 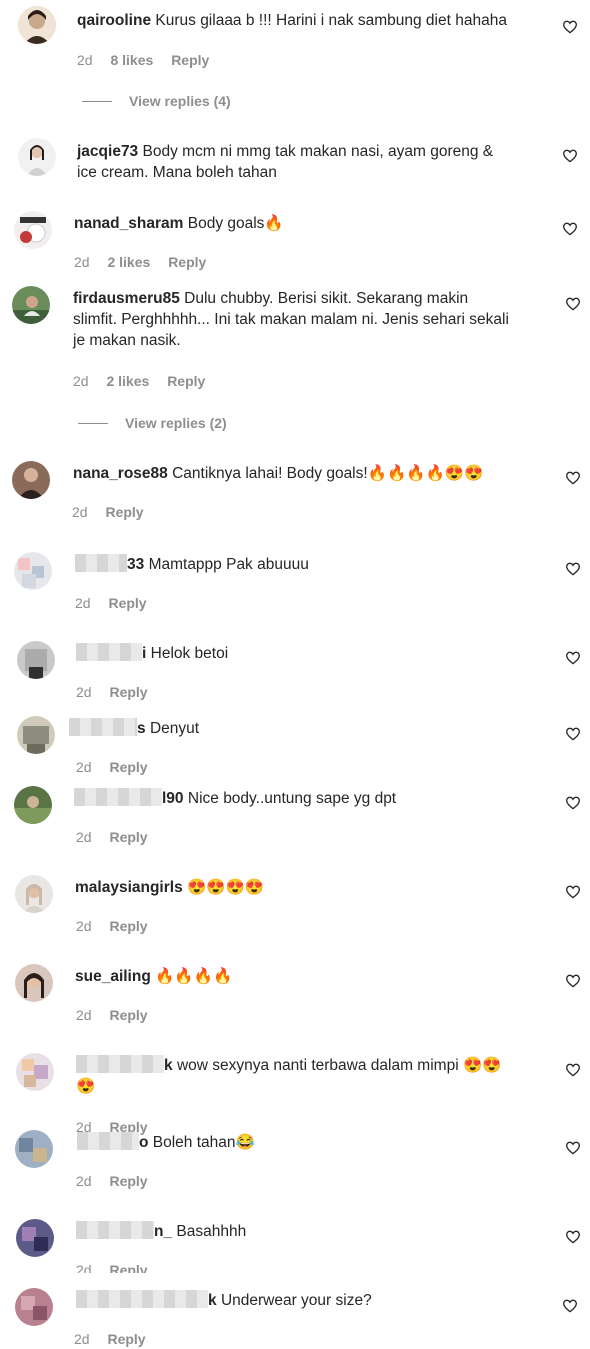 I want to click on comment-username: firdausmeru85, so click(x=126, y=298).